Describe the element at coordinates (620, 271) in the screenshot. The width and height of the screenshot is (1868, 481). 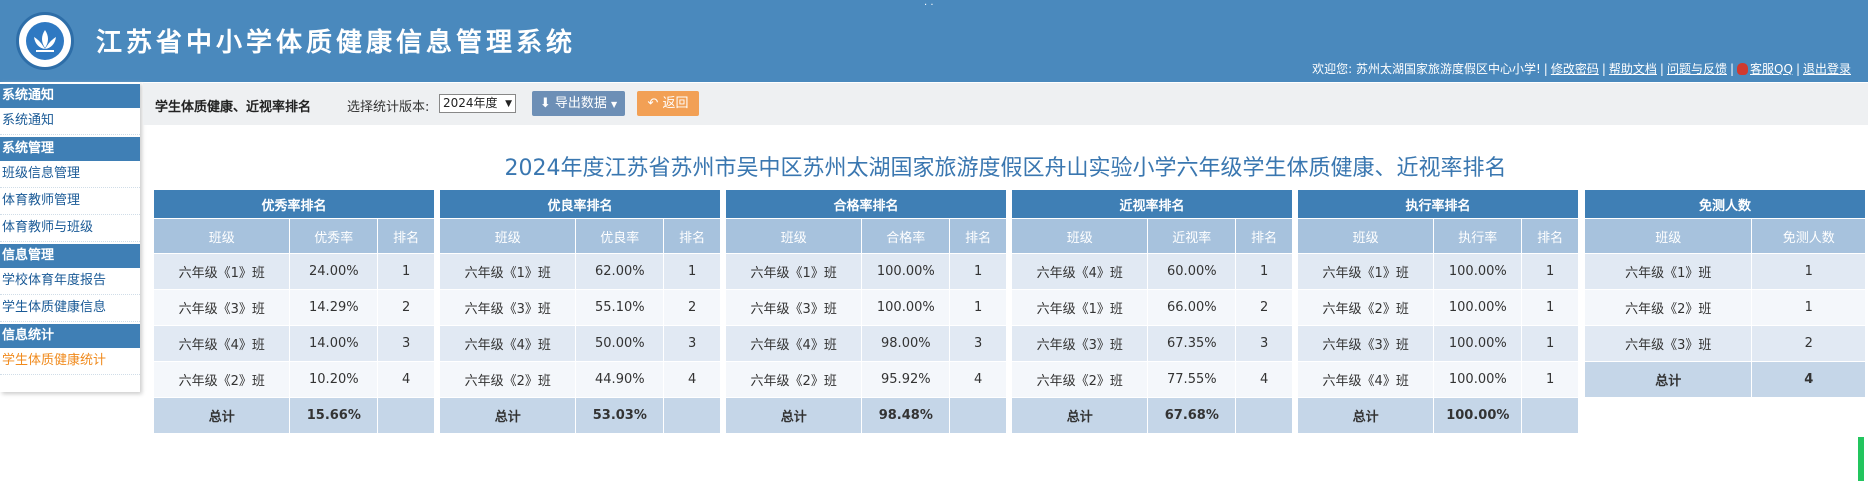
I see `rate-cell: 62.00%` at that location.